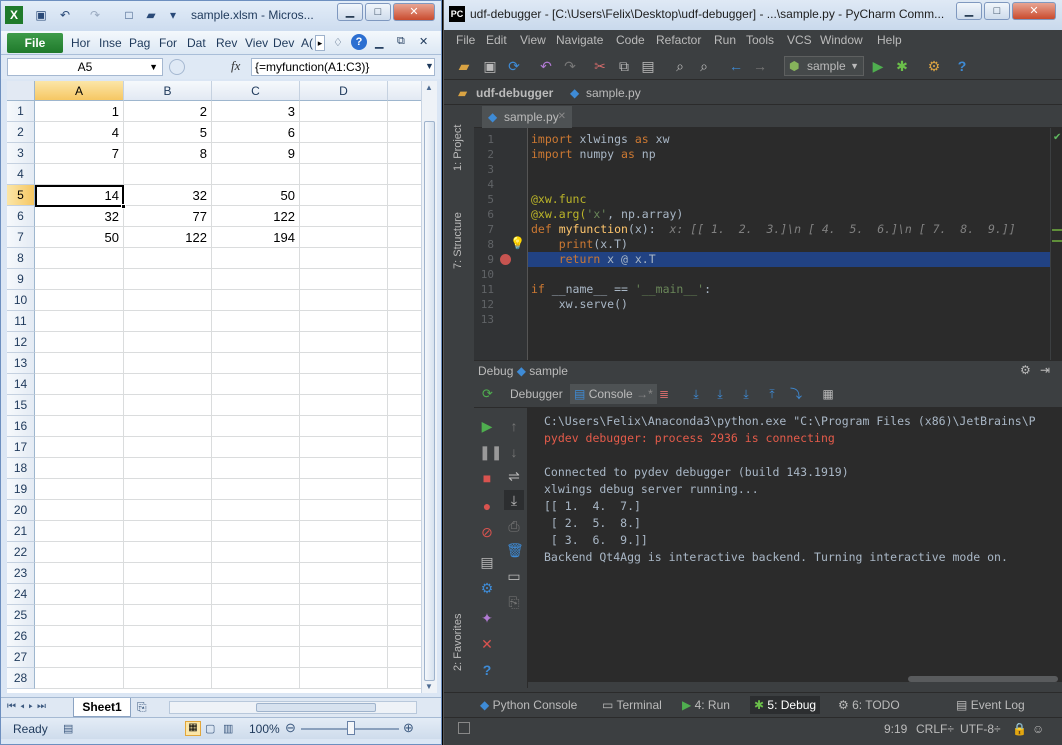  Describe the element at coordinates (285, 43) in the screenshot. I see `tab-developer: Dev` at that location.